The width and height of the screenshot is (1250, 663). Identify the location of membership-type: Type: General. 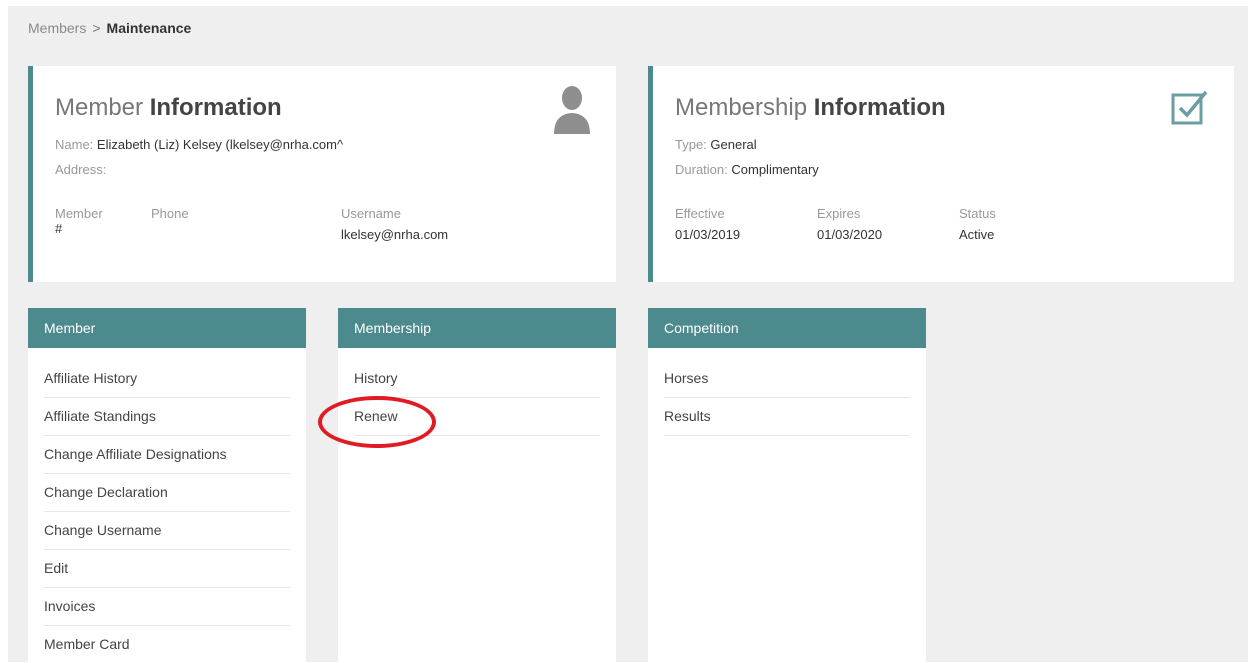
(716, 144).